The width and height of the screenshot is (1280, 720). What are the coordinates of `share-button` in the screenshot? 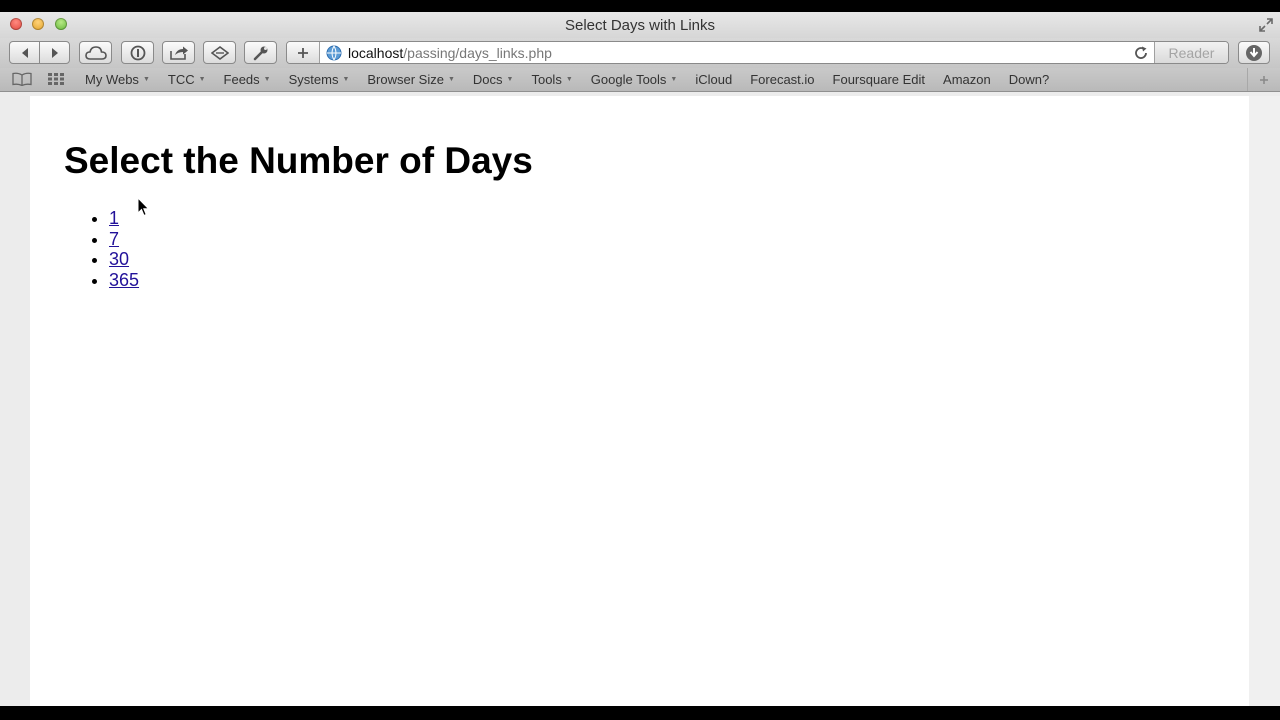 It's located at (178, 52).